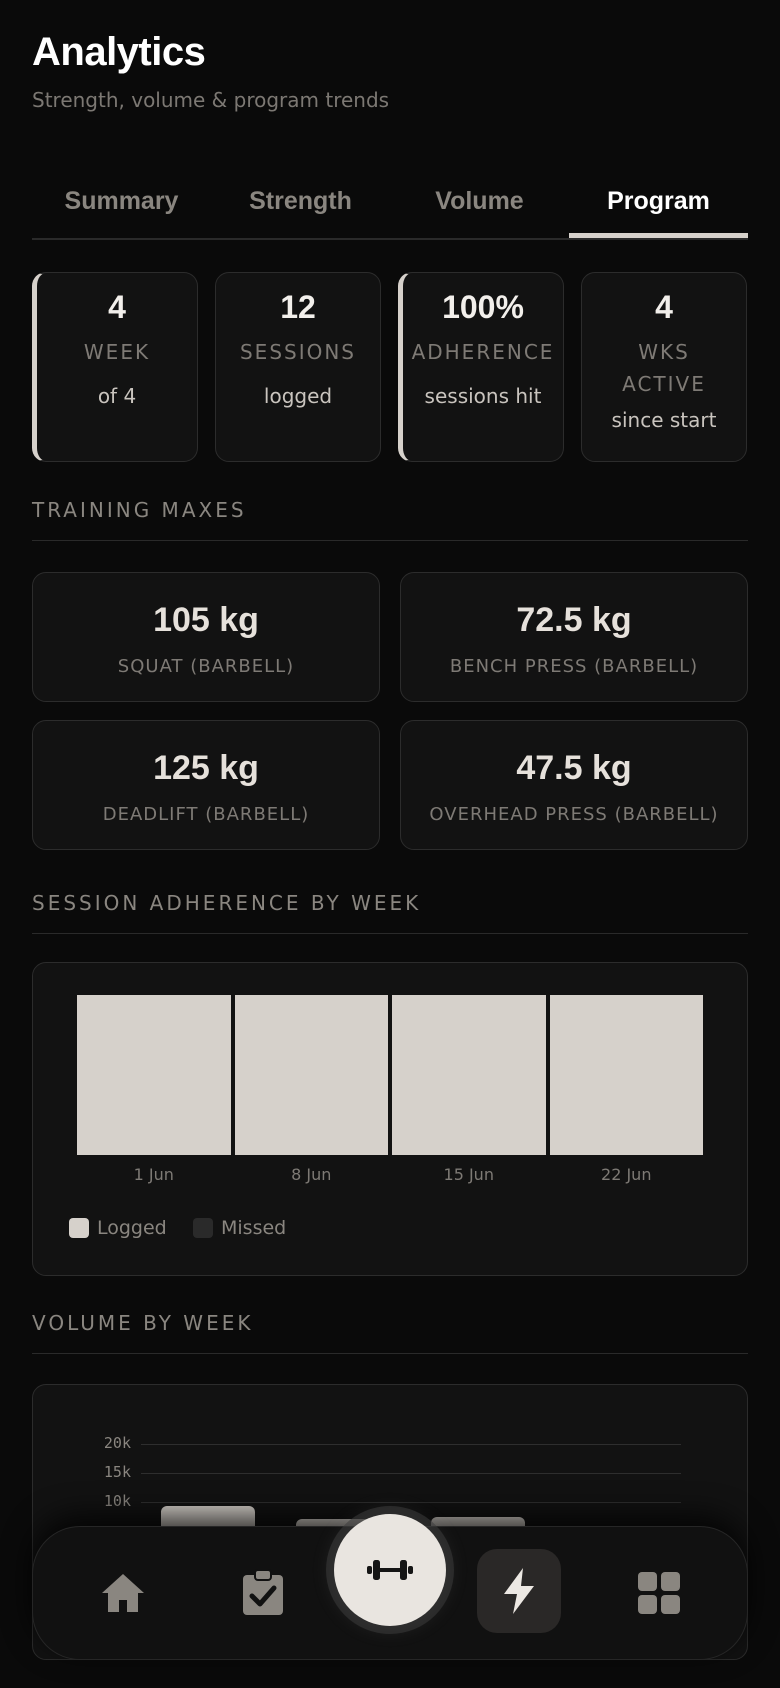  Describe the element at coordinates (206, 814) in the screenshot. I see `training-max-label: DEADLIFT (BARBELL)` at that location.